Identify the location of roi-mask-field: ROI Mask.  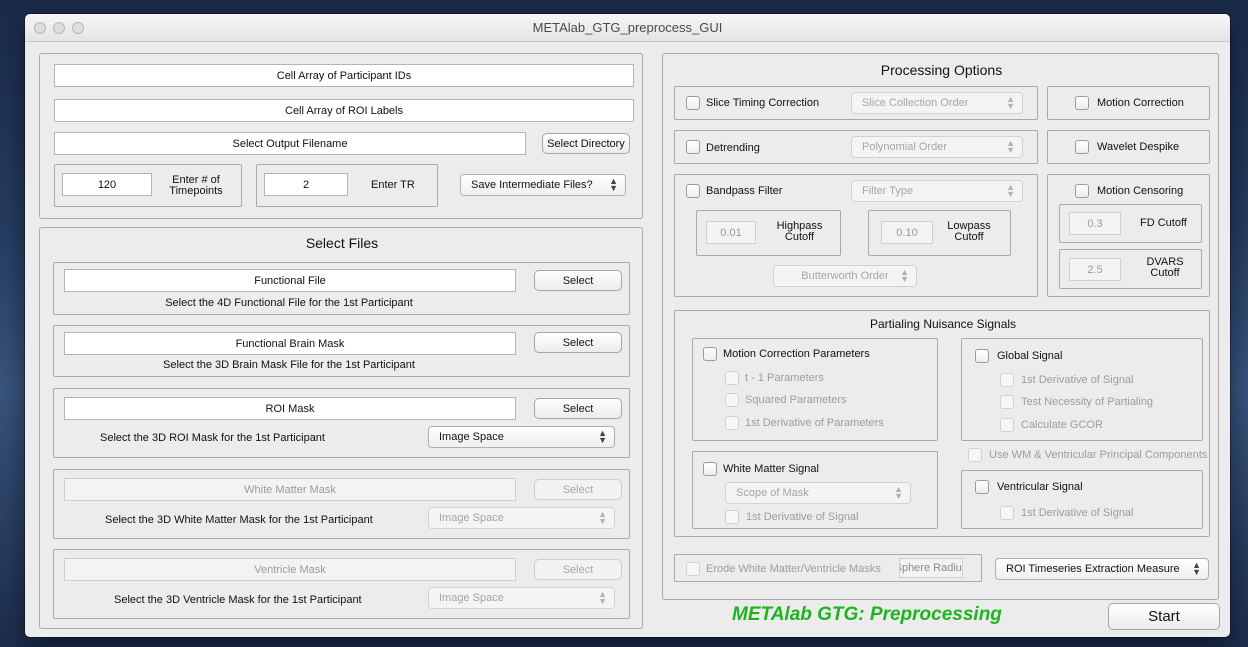
(290, 408).